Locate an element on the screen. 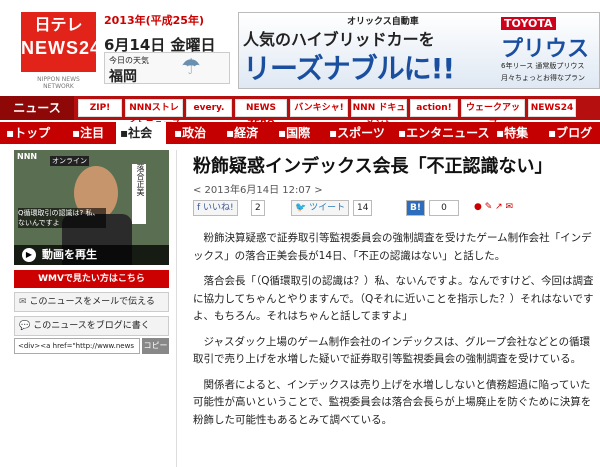 The height and width of the screenshot is (467, 600). tab-seiji-label: 政治 is located at coordinates (194, 133).